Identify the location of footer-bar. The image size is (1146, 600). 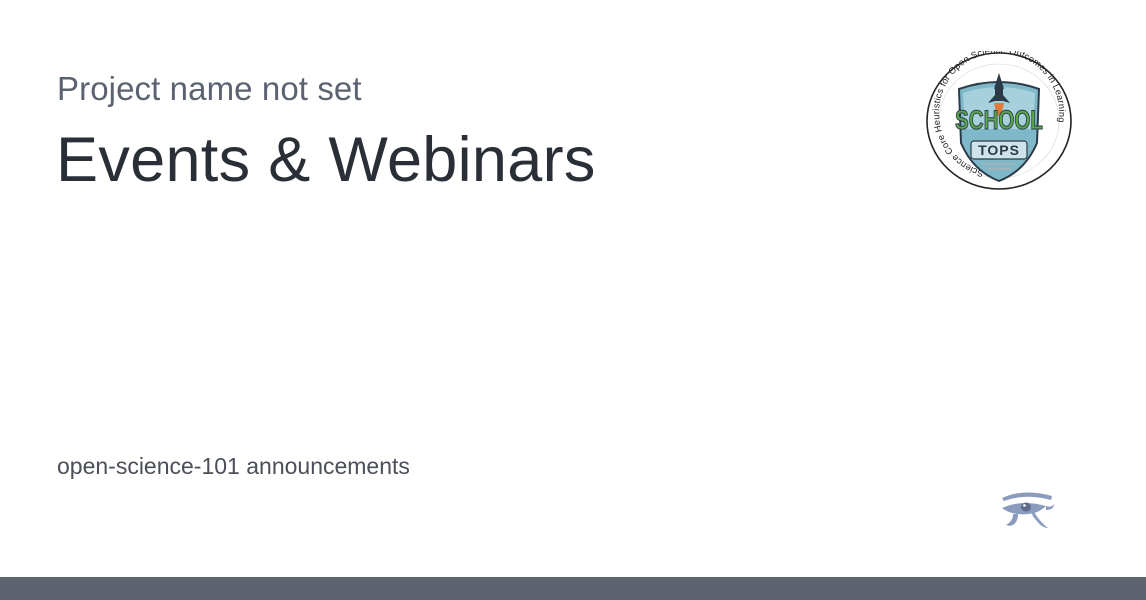
(573, 588).